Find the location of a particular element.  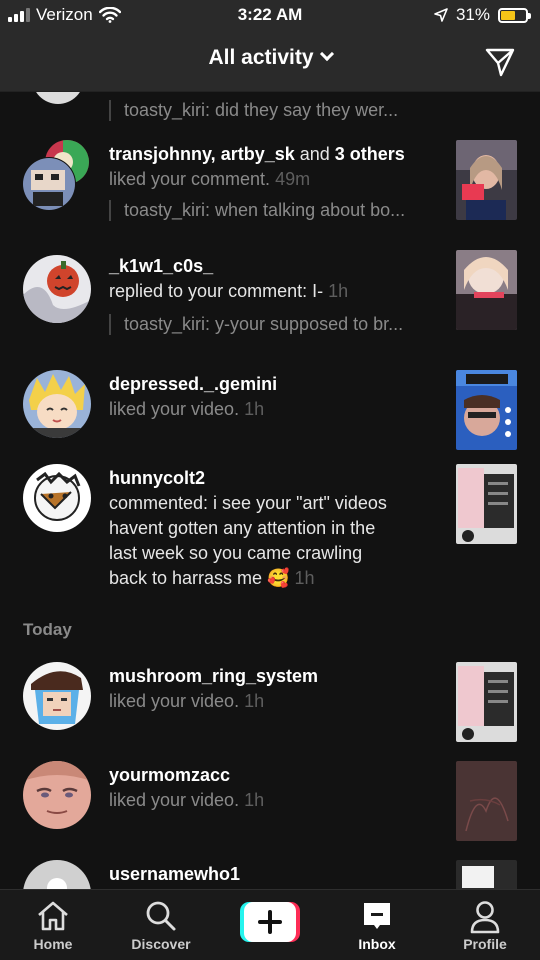

nav-discover: Discover is located at coordinates (161, 925).